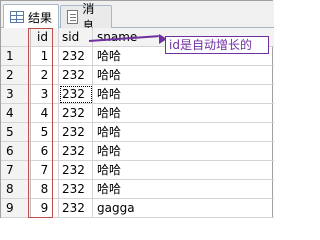 The image size is (320, 240). I want to click on id-cell: 5, so click(45, 132).